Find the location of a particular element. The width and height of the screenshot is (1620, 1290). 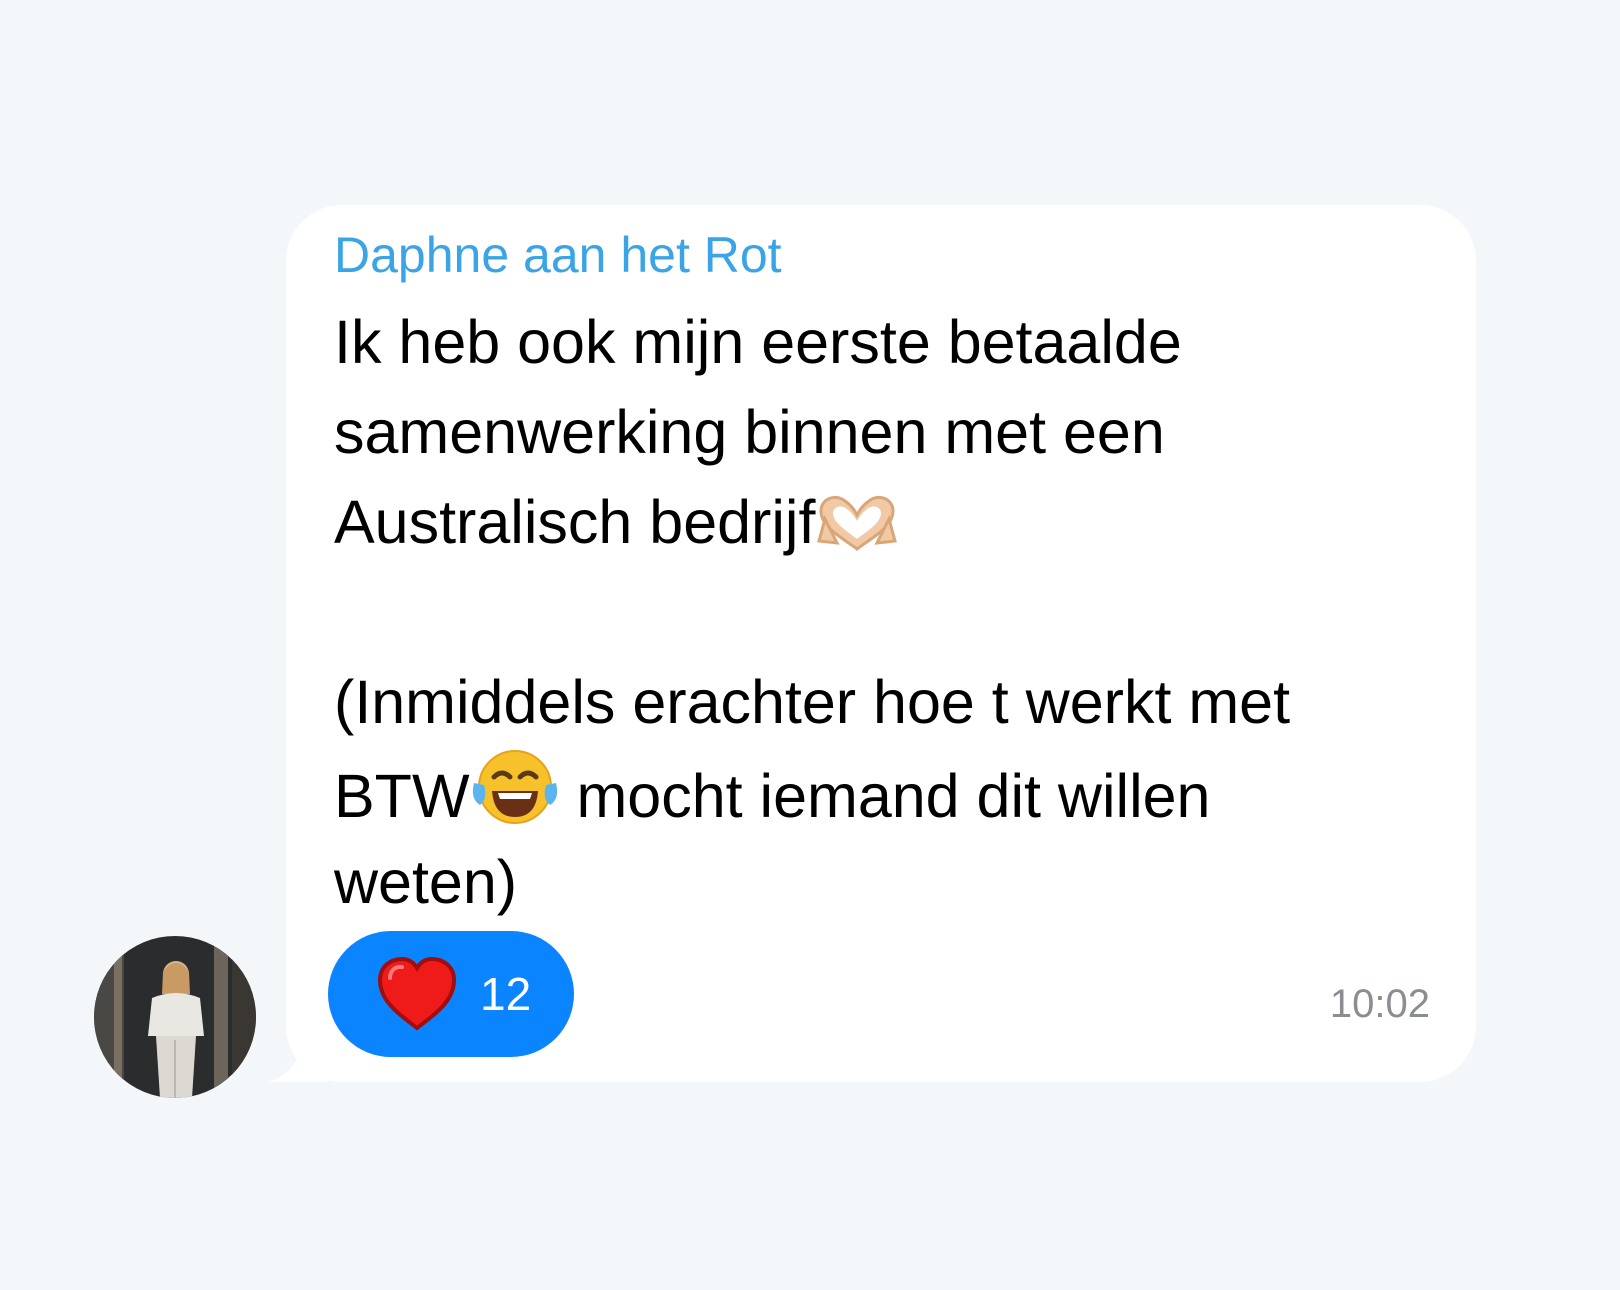

sender-avatar is located at coordinates (175, 1017).